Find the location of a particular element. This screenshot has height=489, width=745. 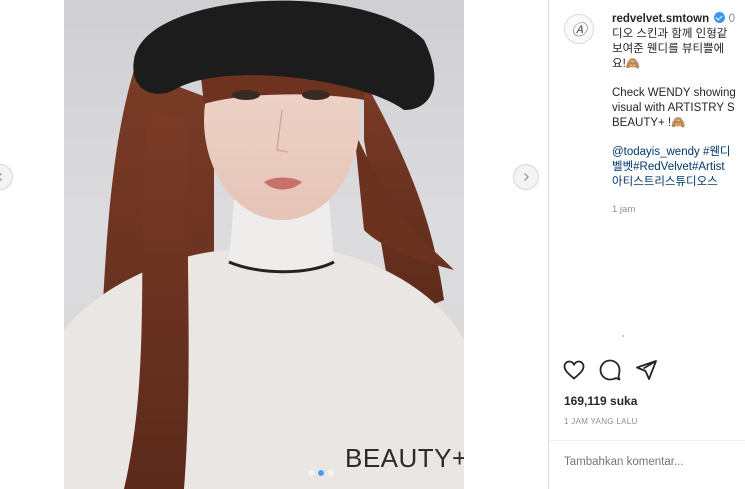

post-timestamp: 1 JAM YANG LALU is located at coordinates (601, 421).